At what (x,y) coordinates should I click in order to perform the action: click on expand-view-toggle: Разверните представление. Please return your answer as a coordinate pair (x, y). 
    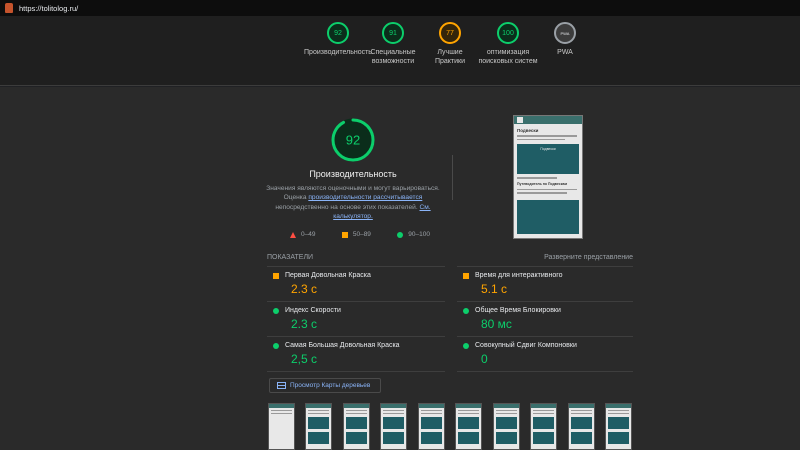
    Looking at the image, I should click on (588, 257).